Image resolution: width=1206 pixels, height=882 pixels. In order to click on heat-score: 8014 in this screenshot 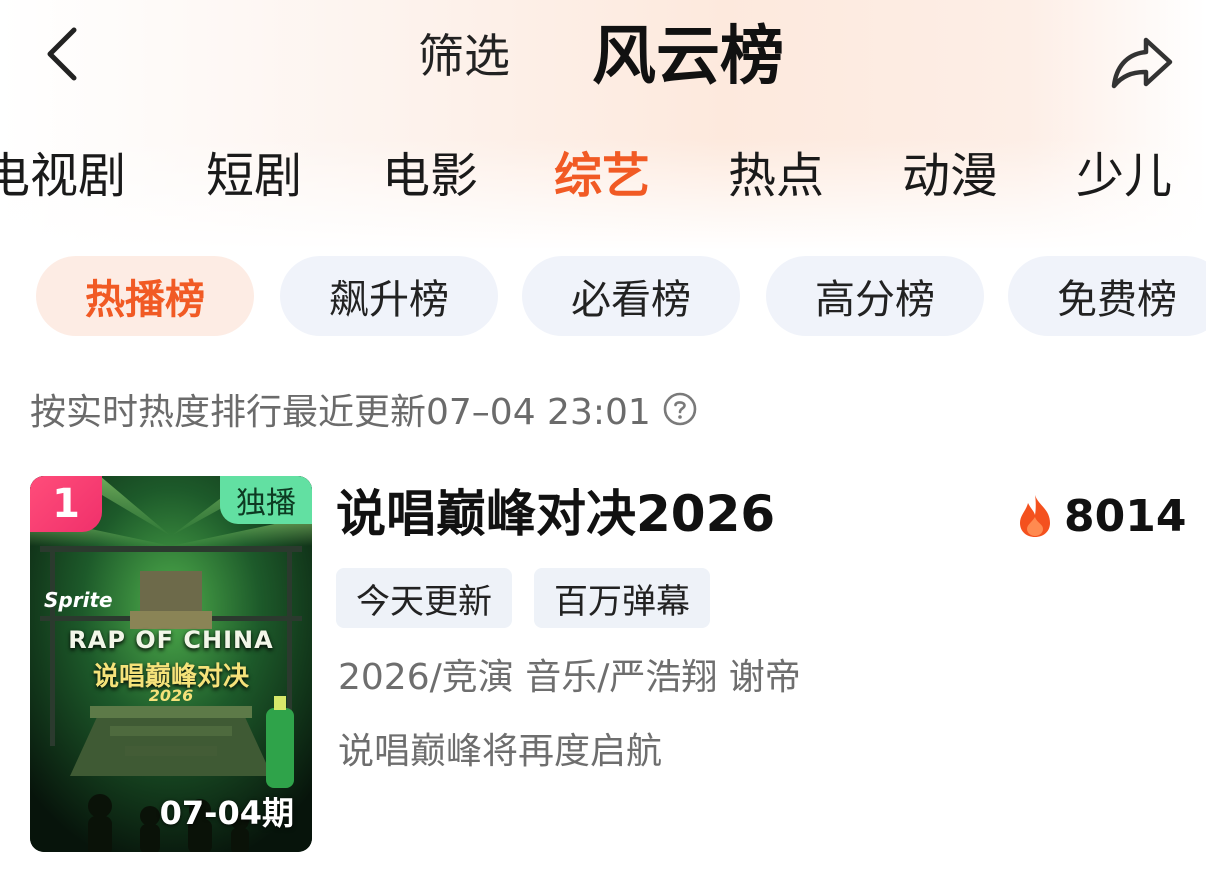, I will do `click(1101, 516)`.